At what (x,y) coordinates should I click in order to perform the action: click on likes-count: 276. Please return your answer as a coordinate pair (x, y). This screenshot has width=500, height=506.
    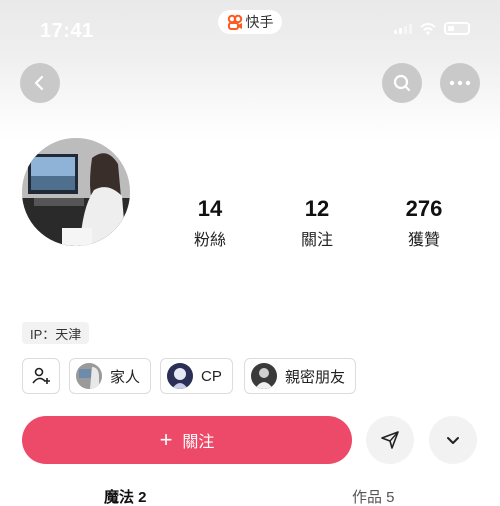
    Looking at the image, I should click on (424, 208).